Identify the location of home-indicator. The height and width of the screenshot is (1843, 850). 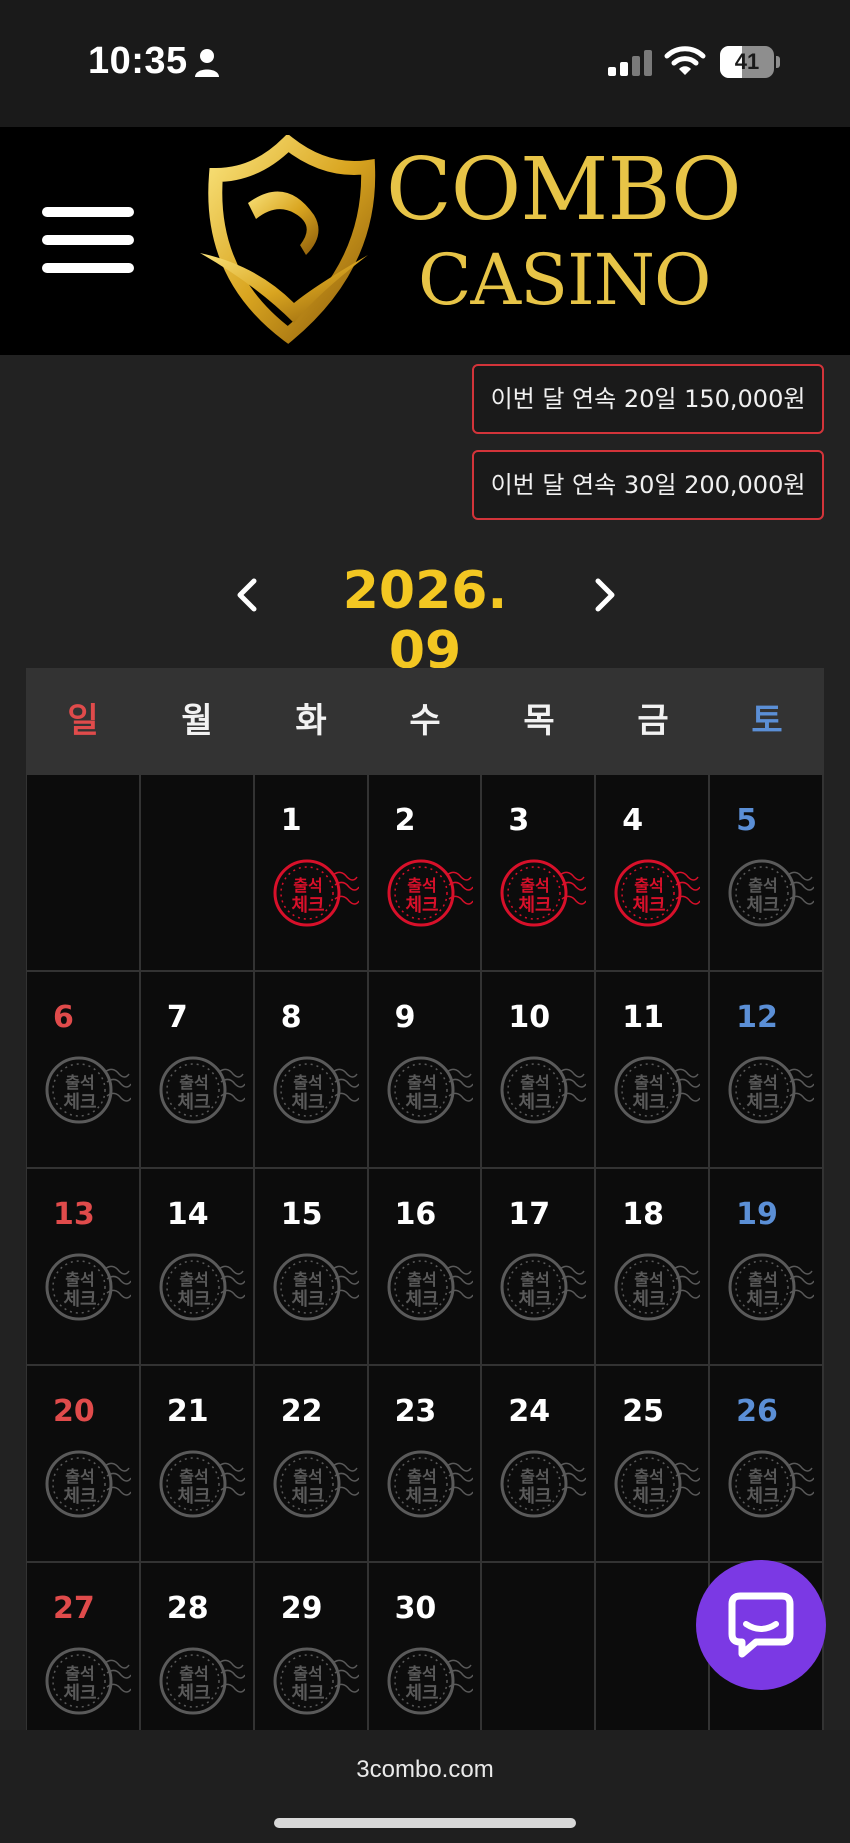
(425, 1823).